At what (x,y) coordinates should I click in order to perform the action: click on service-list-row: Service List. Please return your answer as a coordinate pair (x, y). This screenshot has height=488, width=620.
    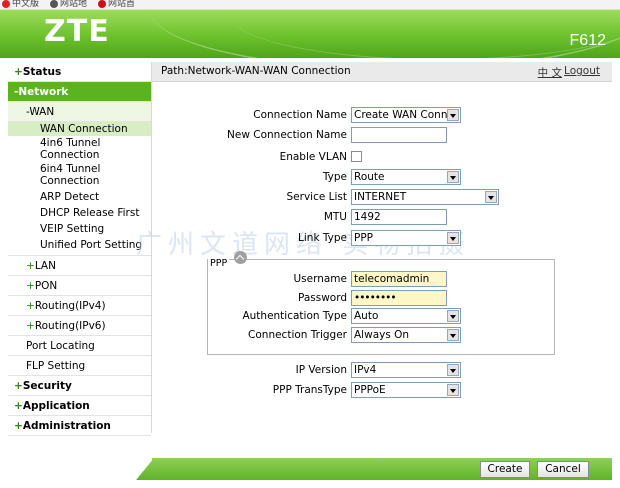
    Looking at the image, I should click on (254, 197).